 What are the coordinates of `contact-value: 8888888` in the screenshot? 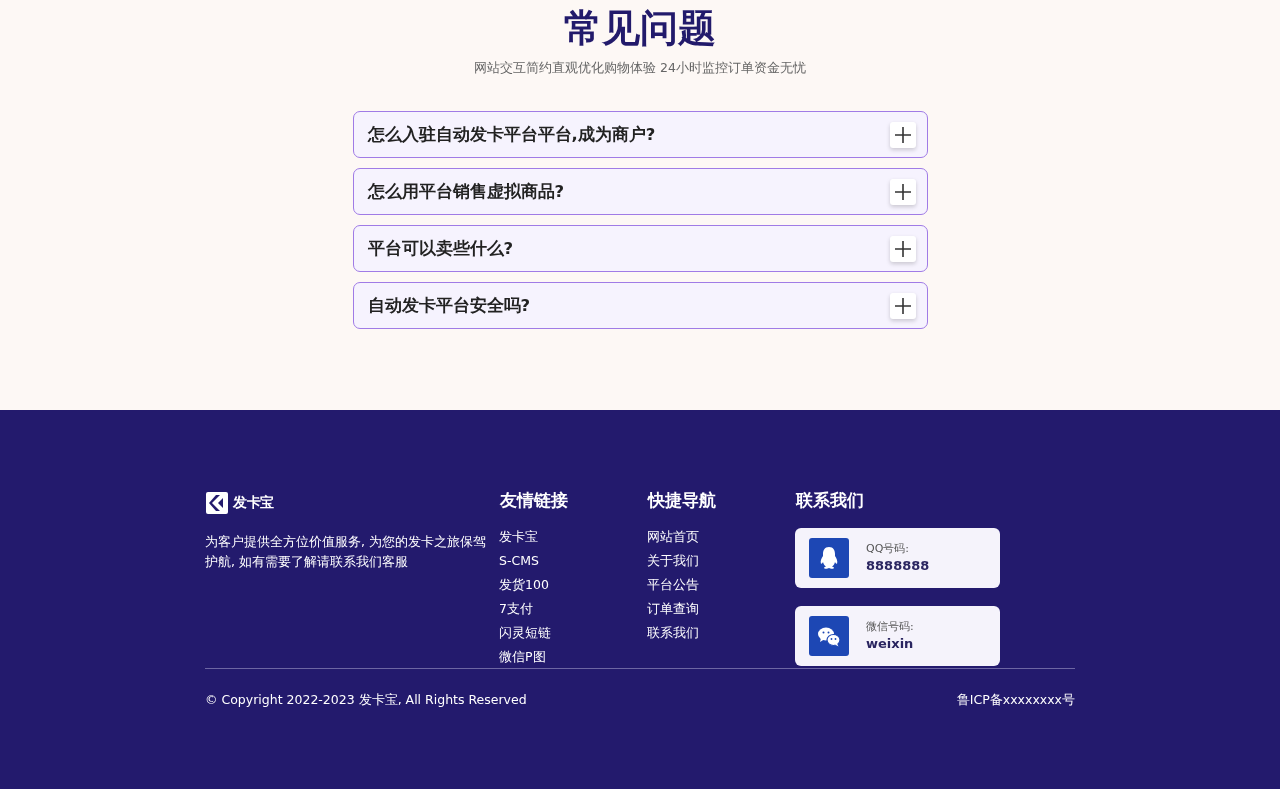 It's located at (898, 566).